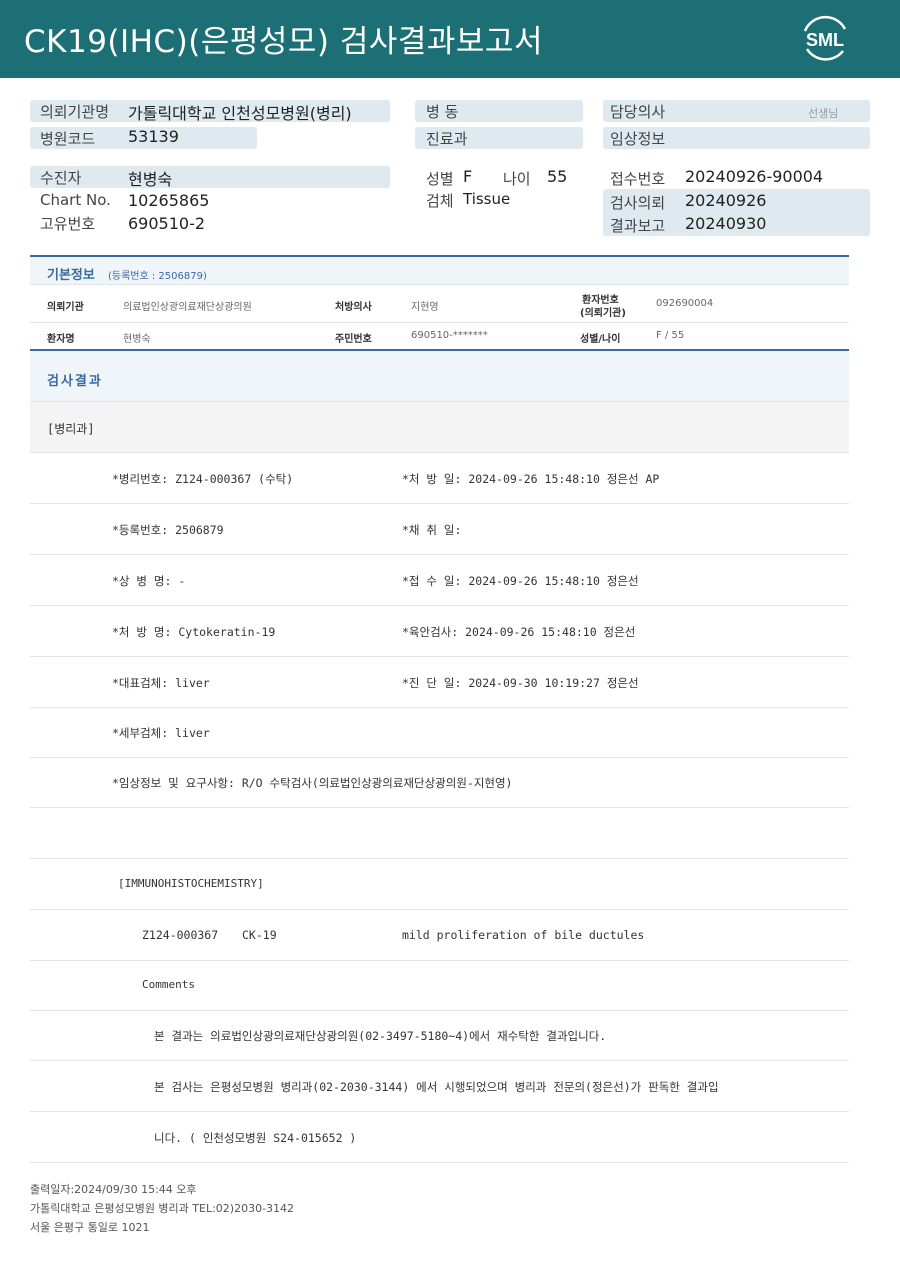  Describe the element at coordinates (167, 223) in the screenshot. I see `unique-value: 690510-2` at that location.